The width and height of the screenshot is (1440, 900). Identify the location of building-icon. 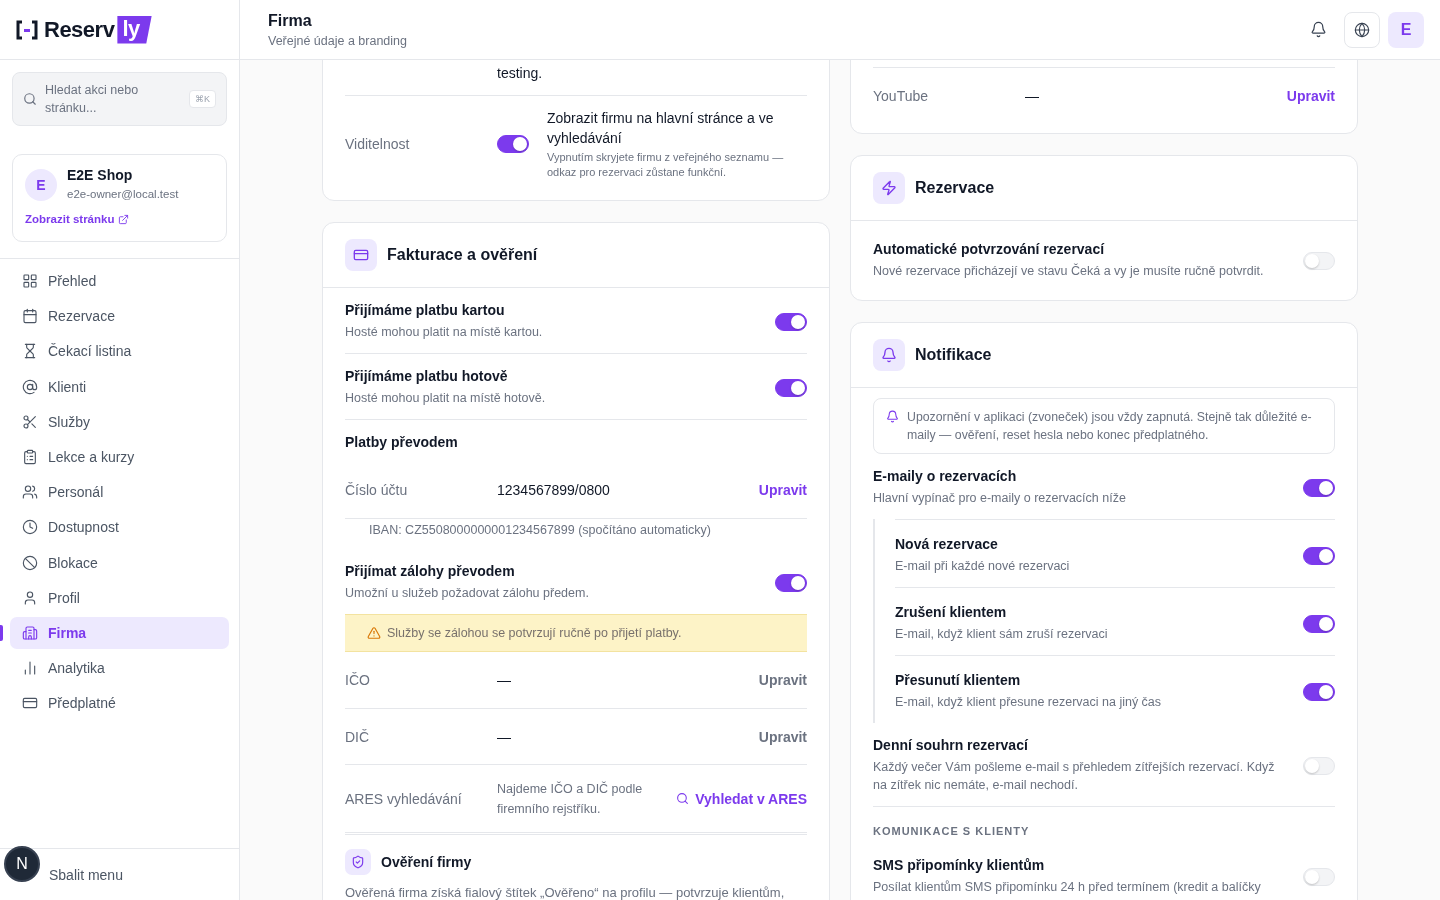
(30, 632).